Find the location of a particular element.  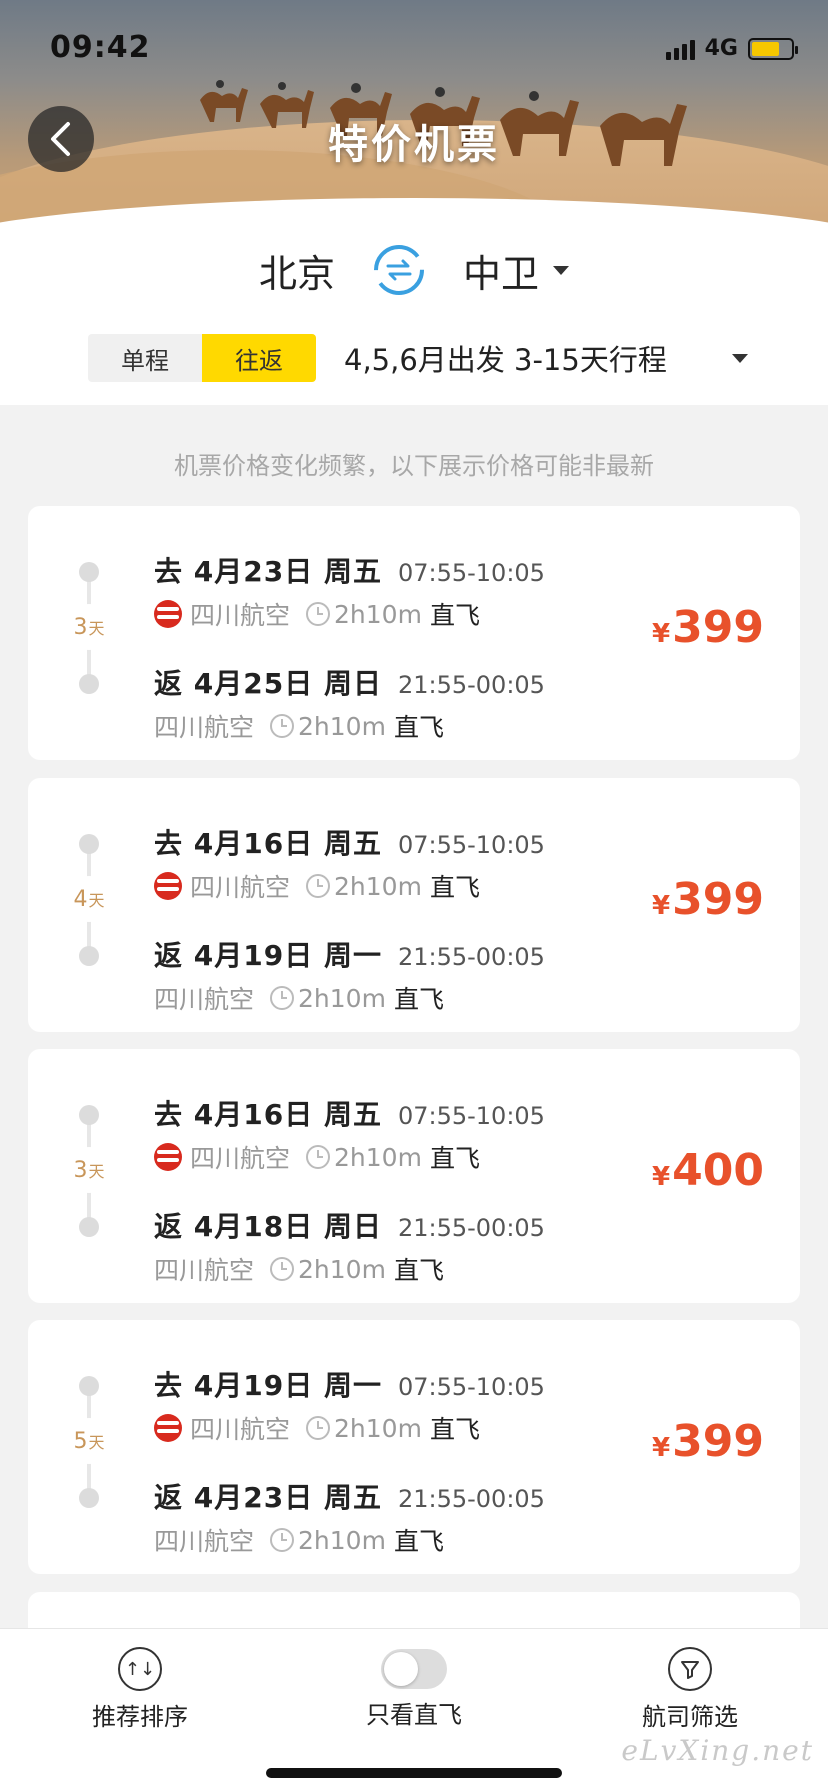

trip-type-toggle: 单程 往返 is located at coordinates (202, 358).